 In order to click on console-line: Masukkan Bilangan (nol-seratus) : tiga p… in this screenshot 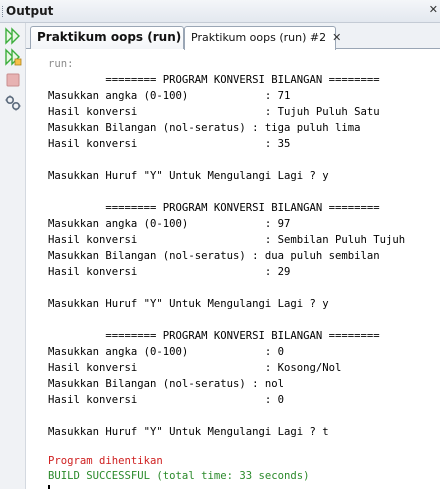, I will do `click(204, 128)`.